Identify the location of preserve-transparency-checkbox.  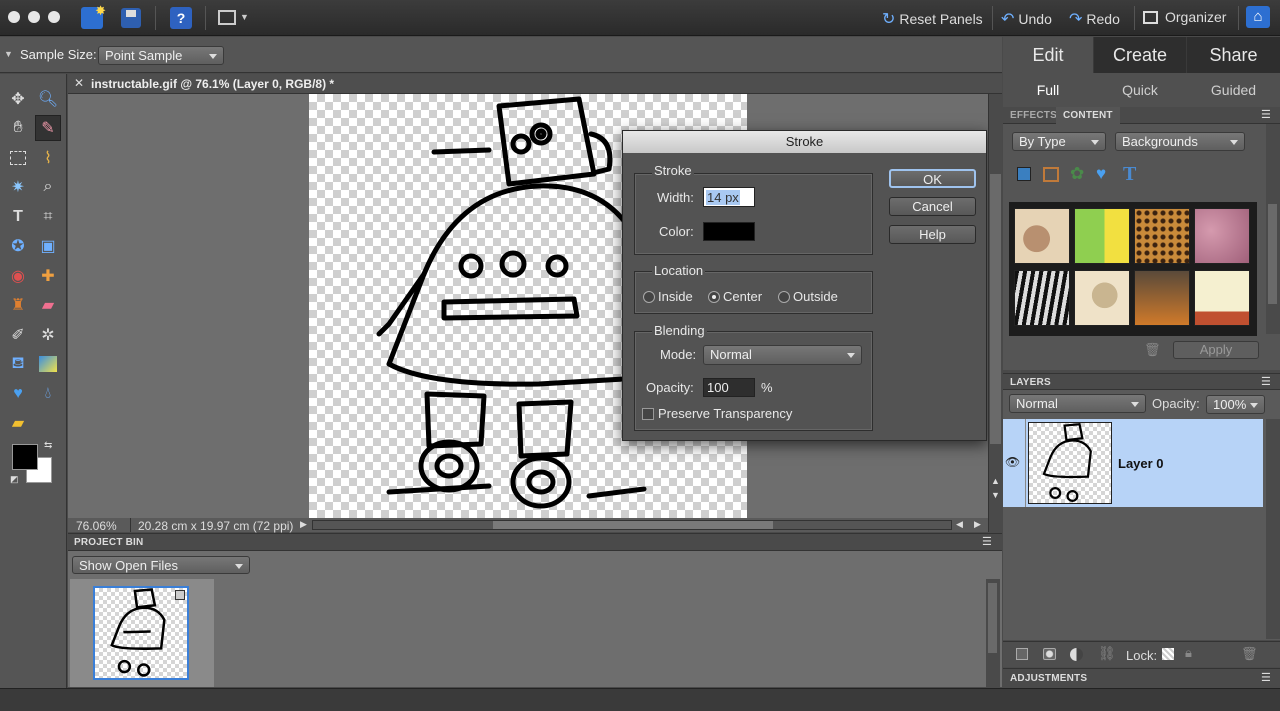
(648, 414).